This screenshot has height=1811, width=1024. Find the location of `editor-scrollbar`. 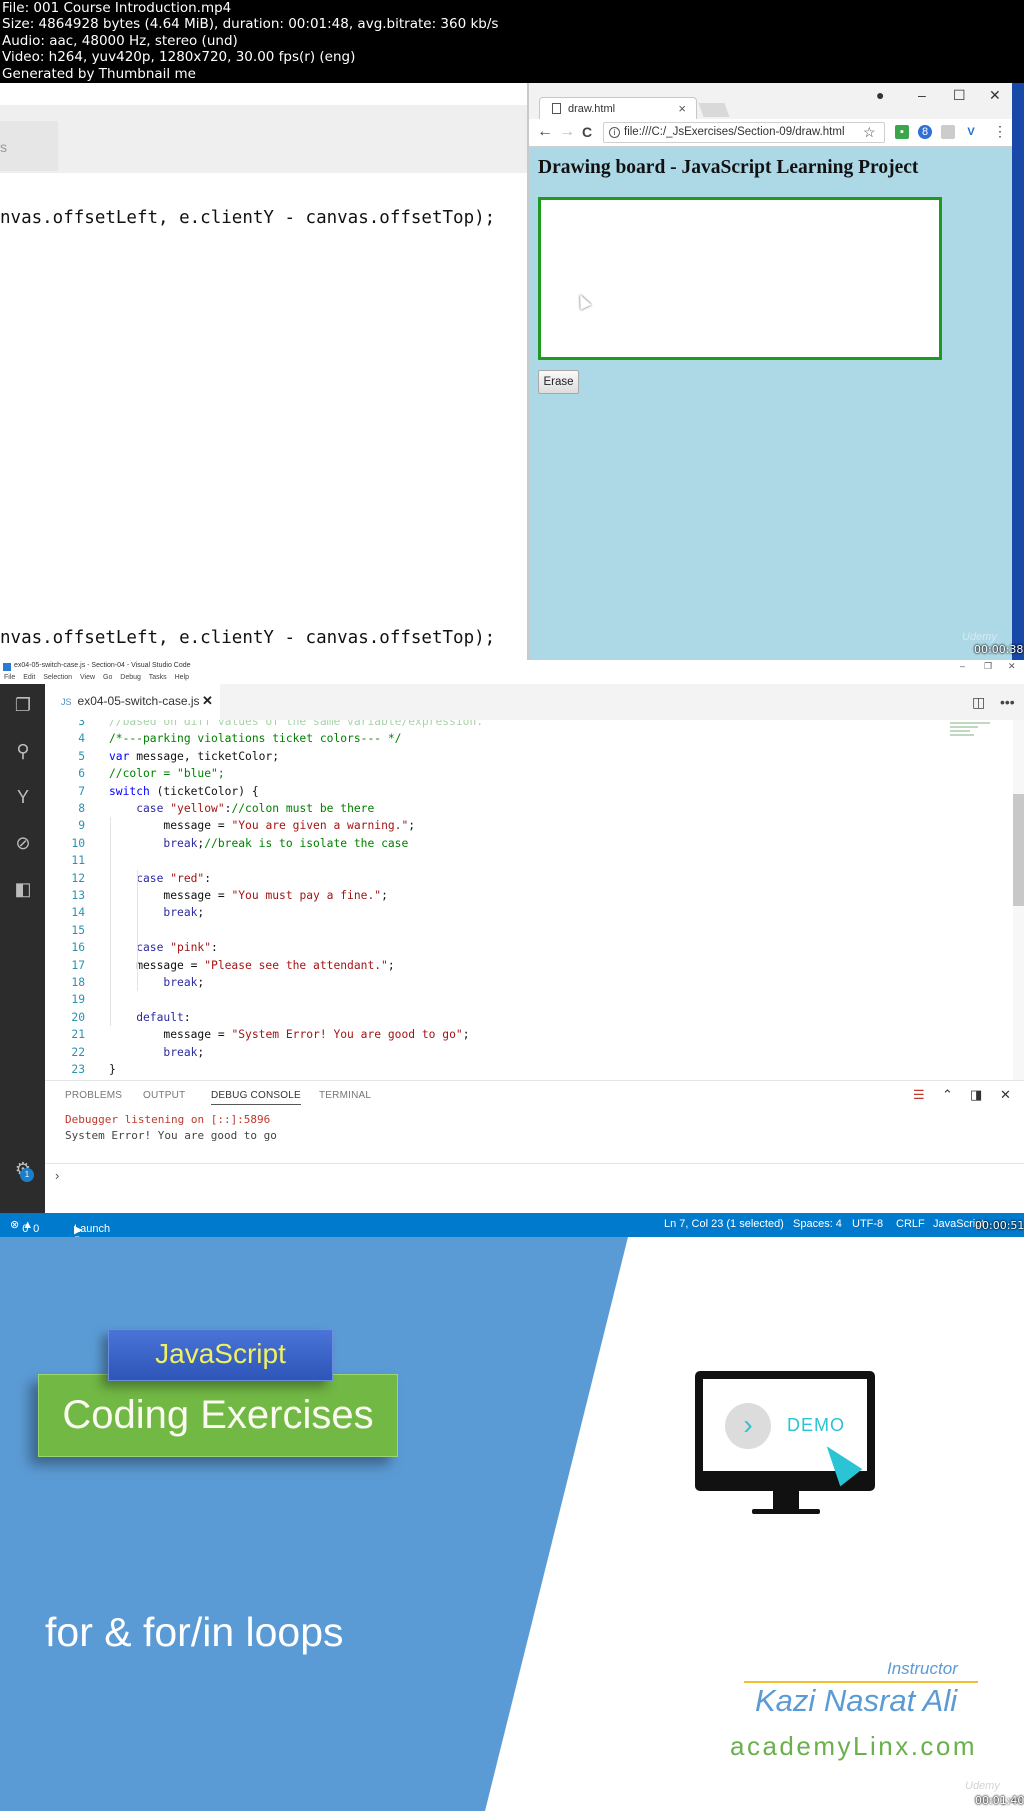

editor-scrollbar is located at coordinates (1018, 900).